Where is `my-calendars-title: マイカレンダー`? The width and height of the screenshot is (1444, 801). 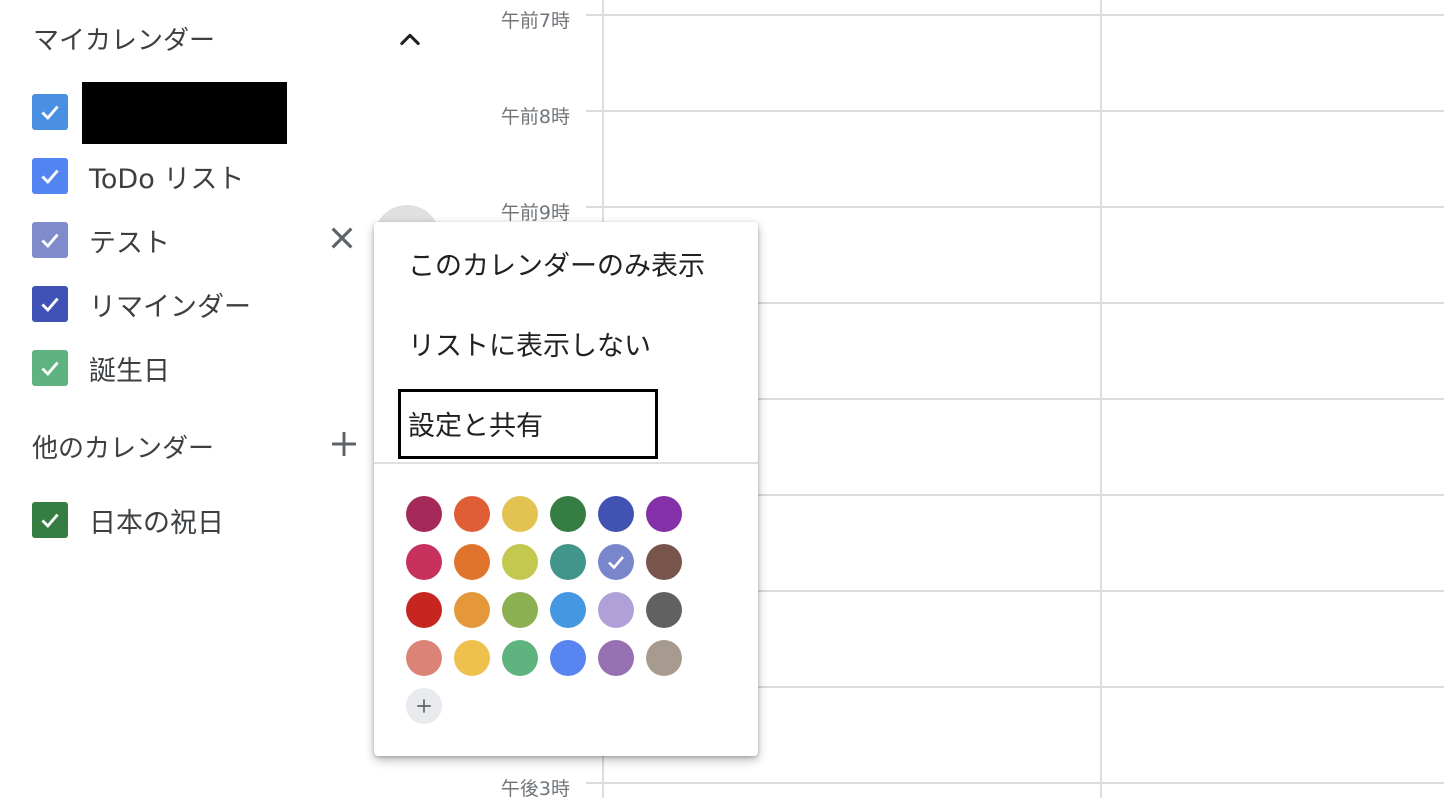
my-calendars-title: マイカレンダー is located at coordinates (124, 41).